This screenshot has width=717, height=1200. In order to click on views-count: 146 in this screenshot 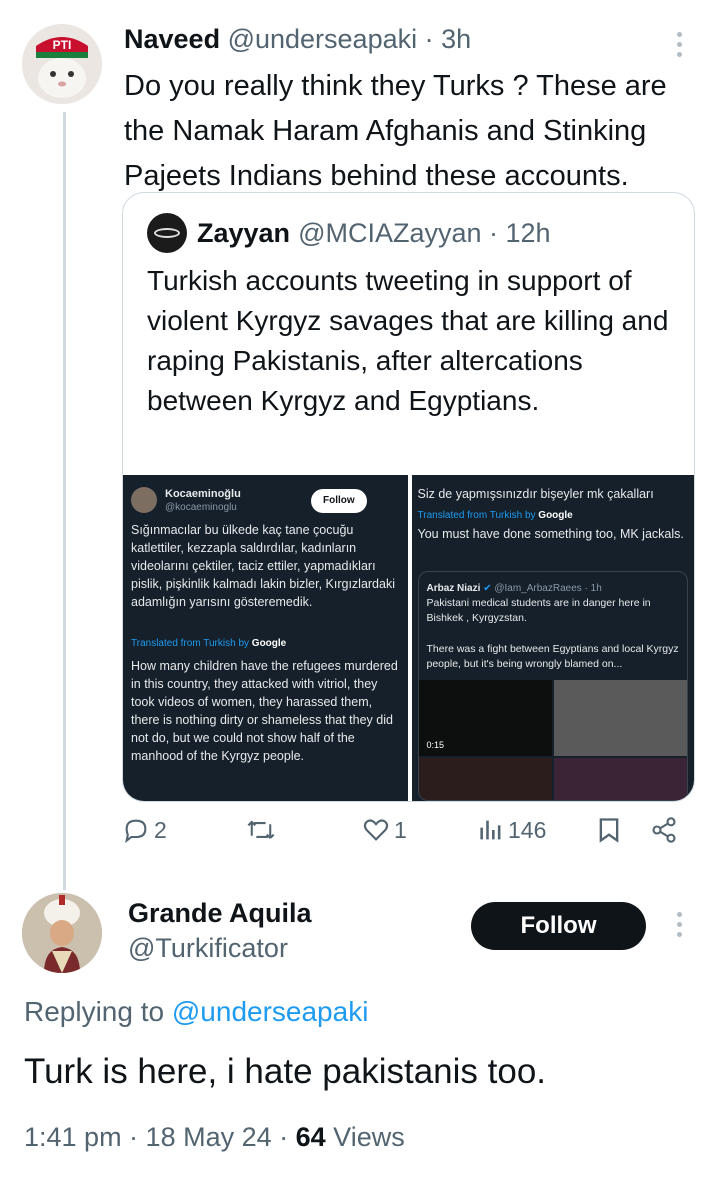, I will do `click(527, 829)`.